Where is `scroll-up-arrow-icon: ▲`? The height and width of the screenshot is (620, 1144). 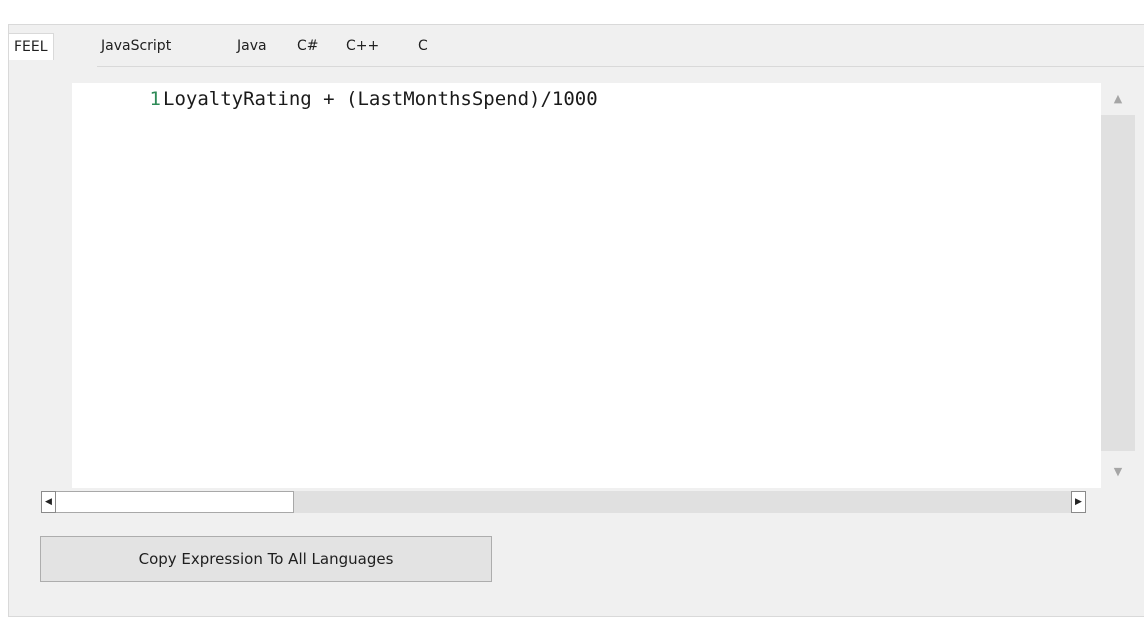
scroll-up-arrow-icon: ▲ is located at coordinates (1118, 99).